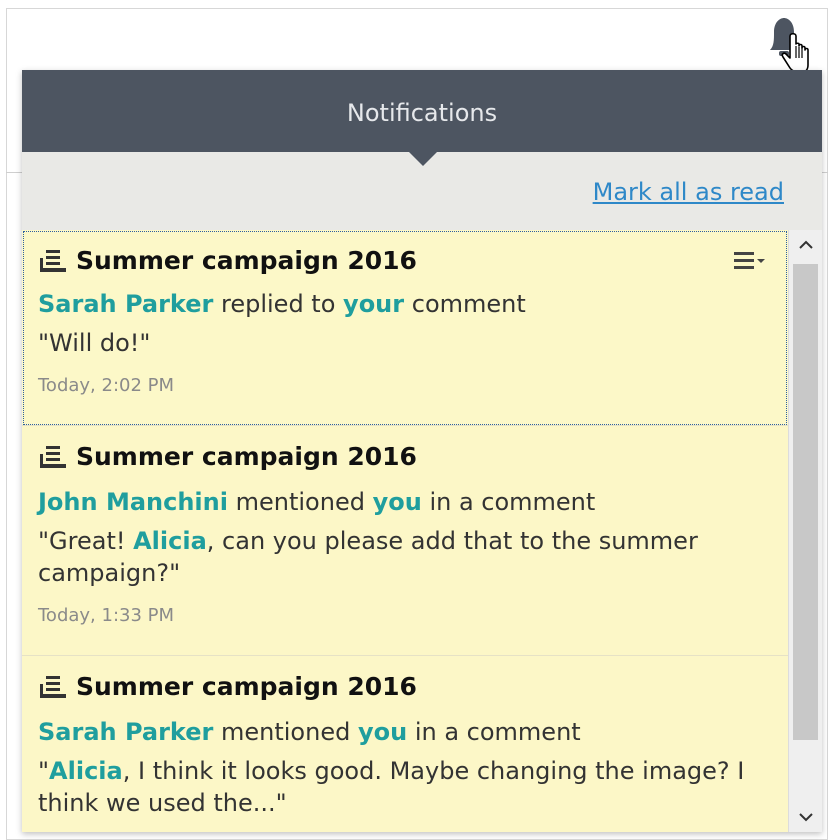 This screenshot has width=828, height=840. I want to click on quote-text: "Will do!", so click(94, 343).